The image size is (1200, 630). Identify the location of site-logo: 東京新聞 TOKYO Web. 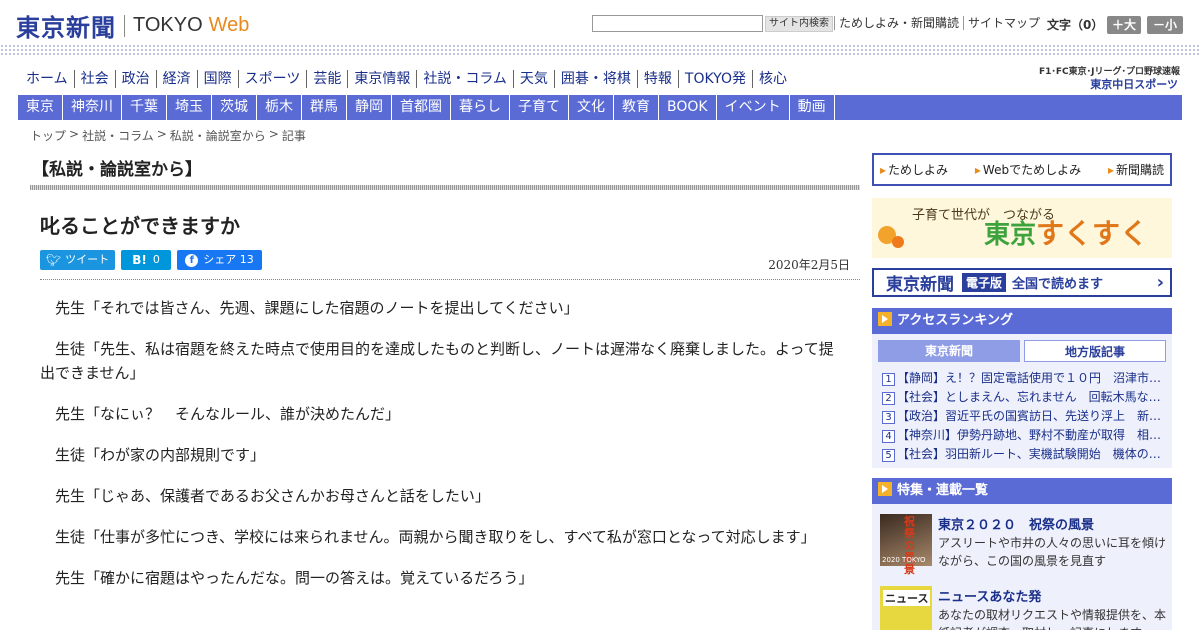
(132, 25).